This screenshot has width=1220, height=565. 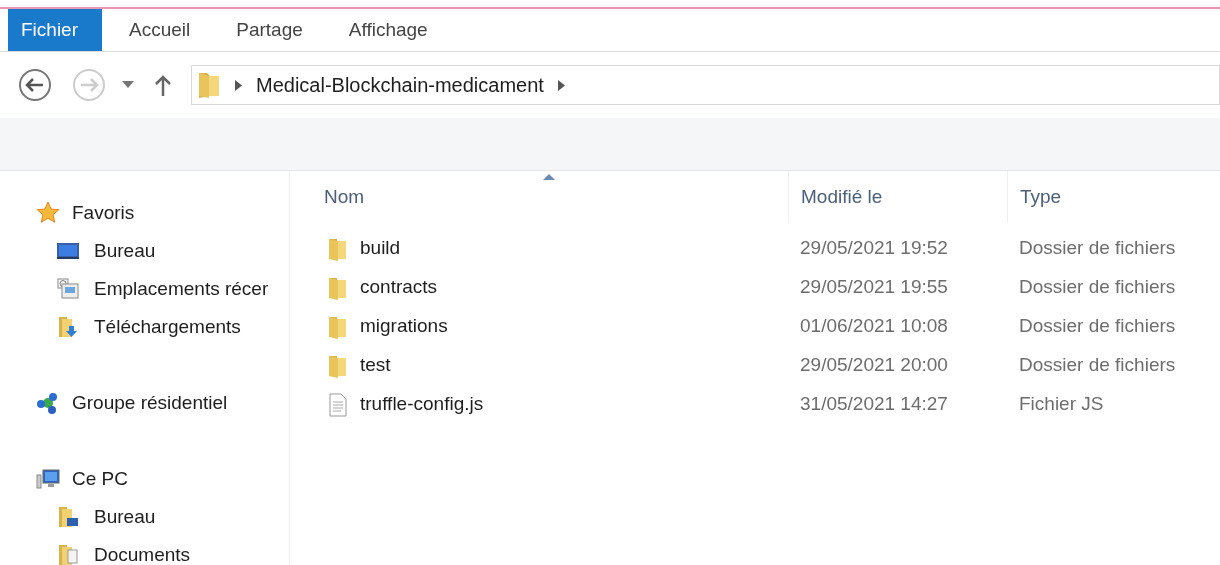 What do you see at coordinates (100, 479) in the screenshot?
I see `sidebar-item: Ce PC` at bounding box center [100, 479].